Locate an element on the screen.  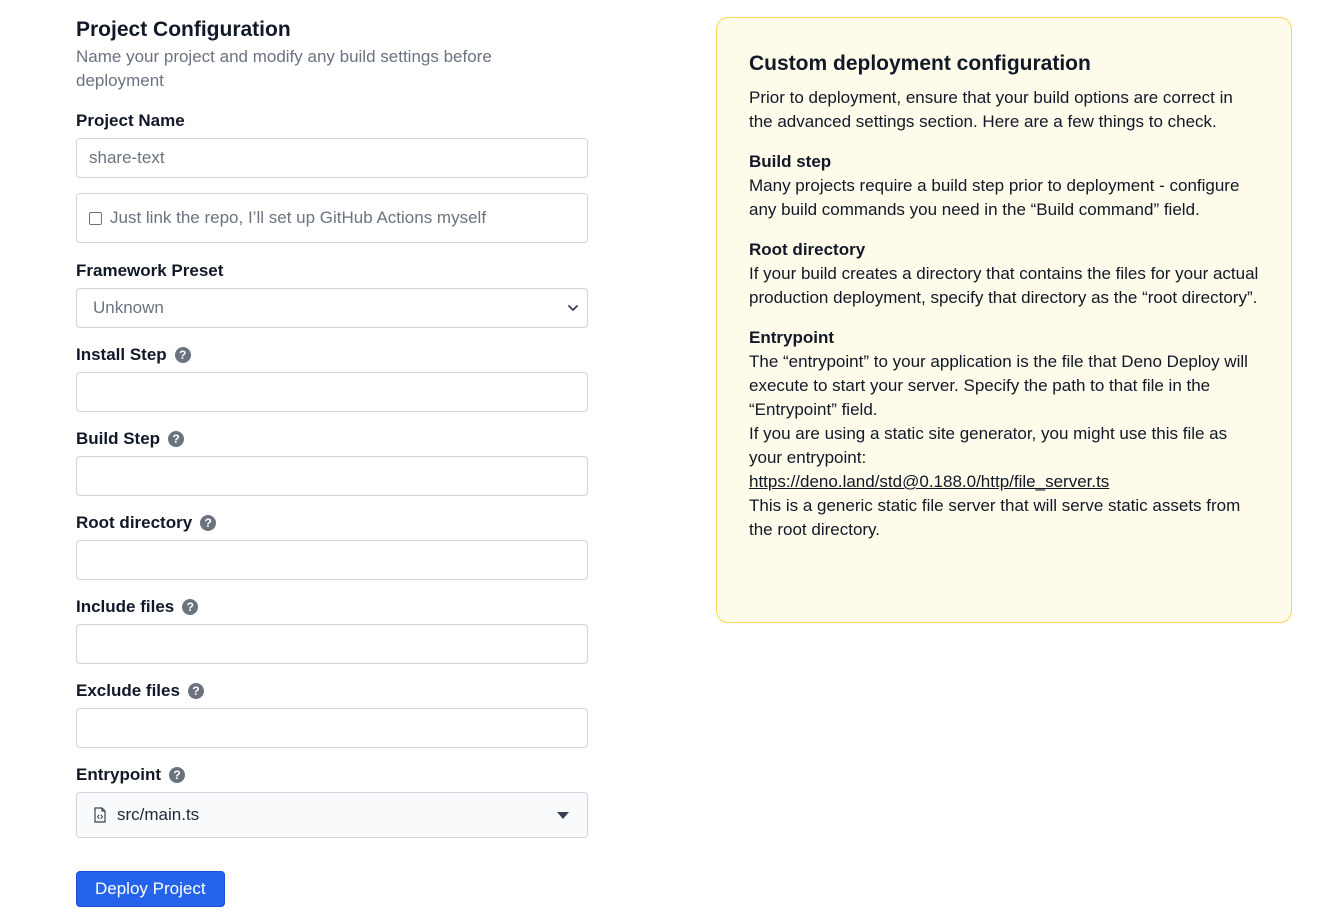
entrypoint-group: Entrypoint ? src/main.ts is located at coordinates (332, 801).